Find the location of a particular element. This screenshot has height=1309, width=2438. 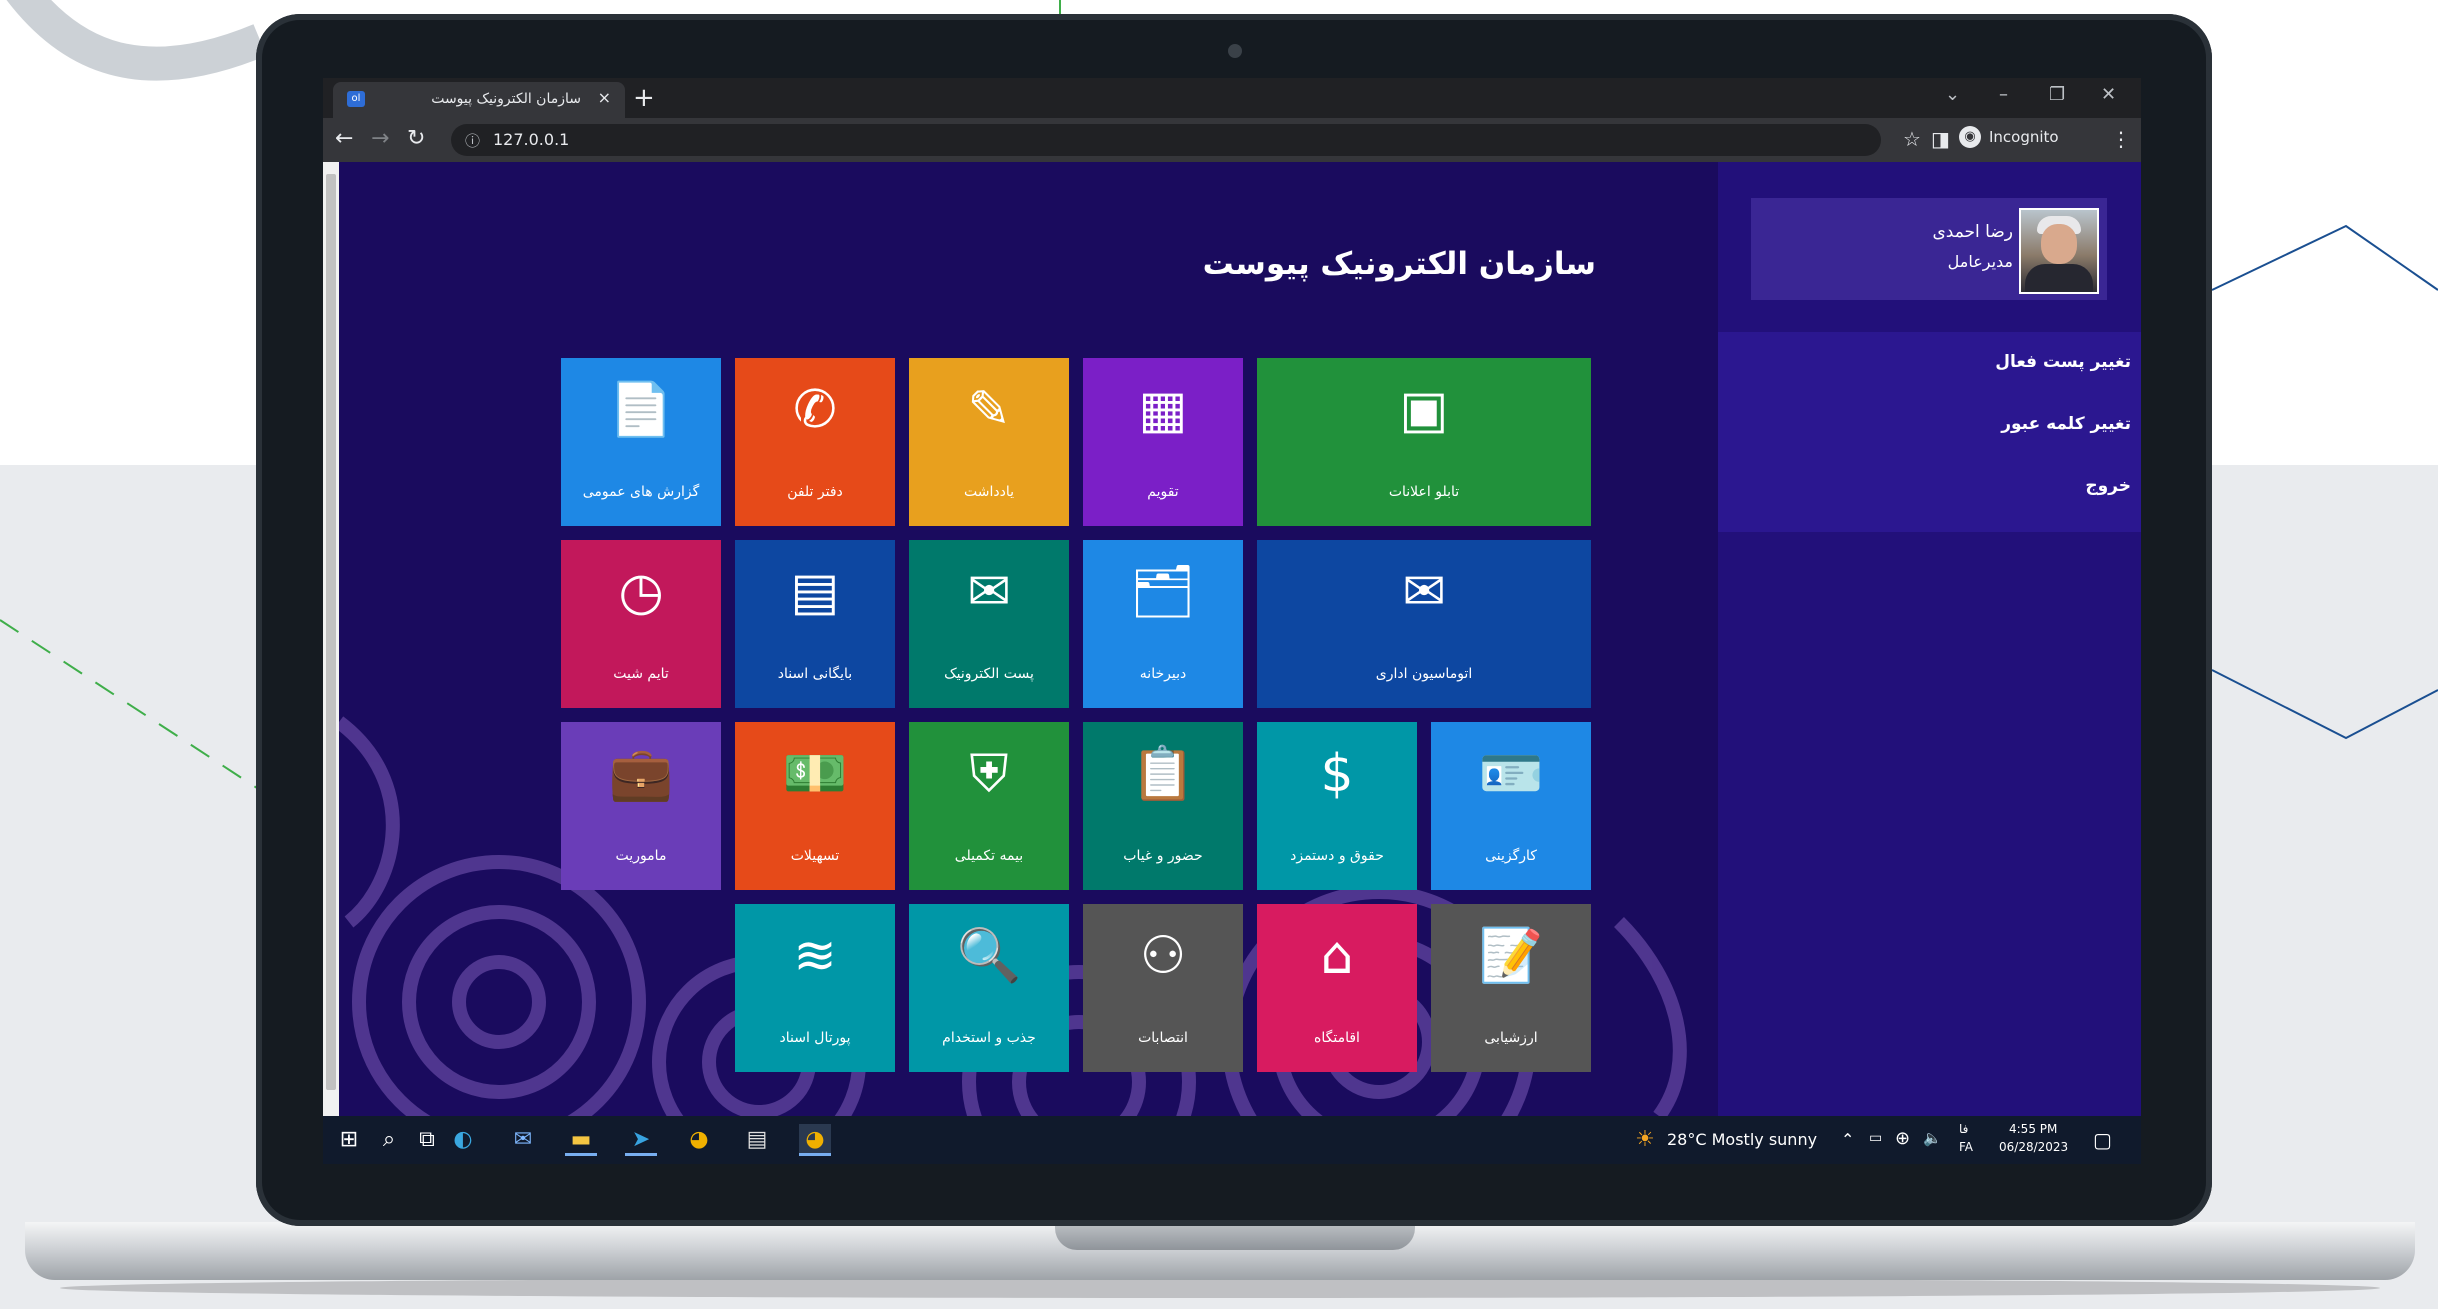

tile-label: تقویم is located at coordinates (1163, 492).